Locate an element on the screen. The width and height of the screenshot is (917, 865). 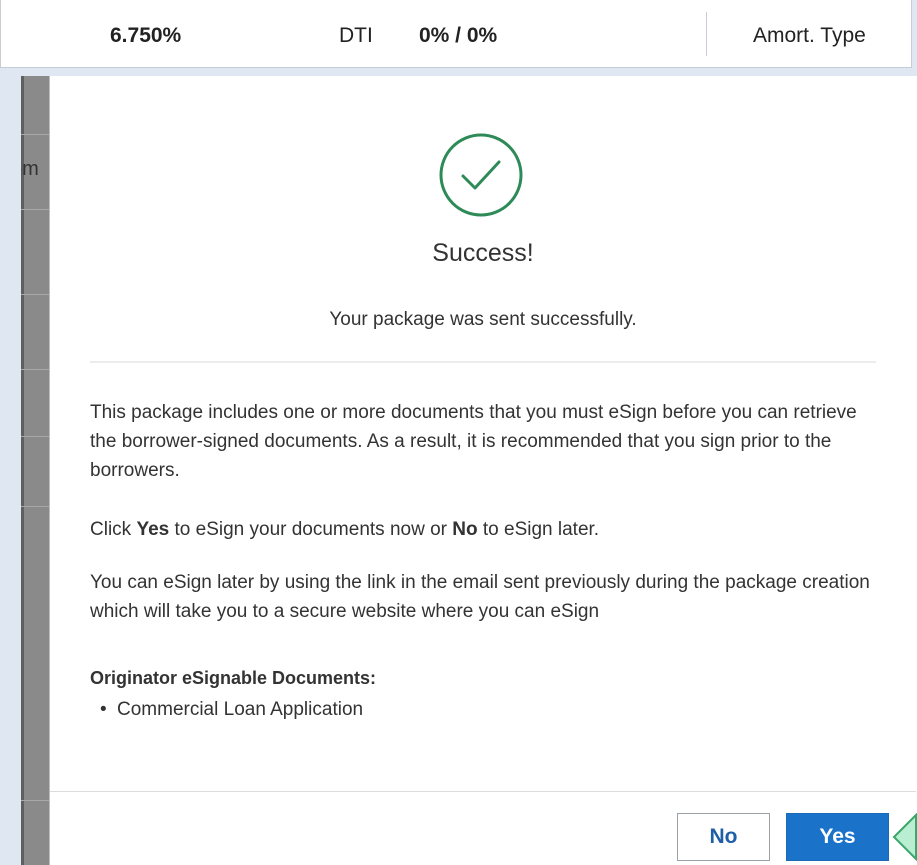
dti-label: DTI is located at coordinates (356, 35).